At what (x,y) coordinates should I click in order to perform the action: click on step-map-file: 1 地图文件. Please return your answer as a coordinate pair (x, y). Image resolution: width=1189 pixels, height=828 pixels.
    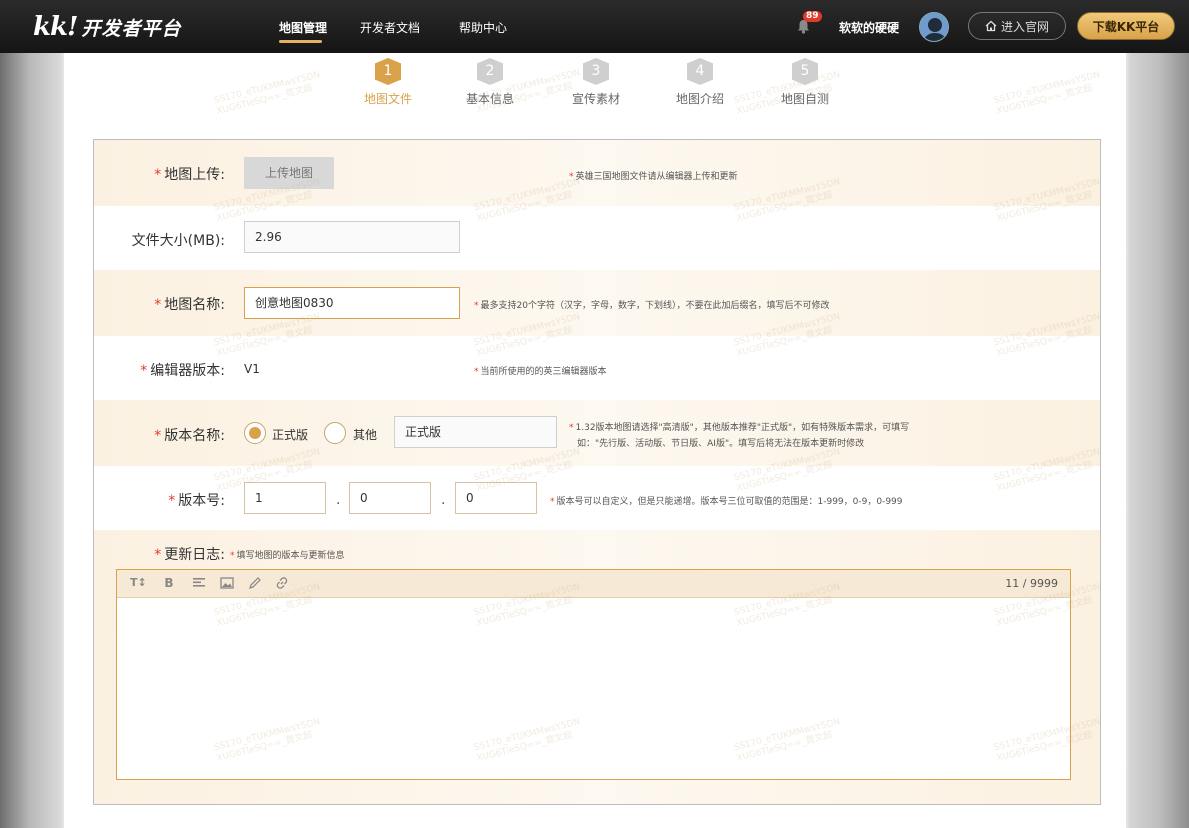
    Looking at the image, I should click on (388, 82).